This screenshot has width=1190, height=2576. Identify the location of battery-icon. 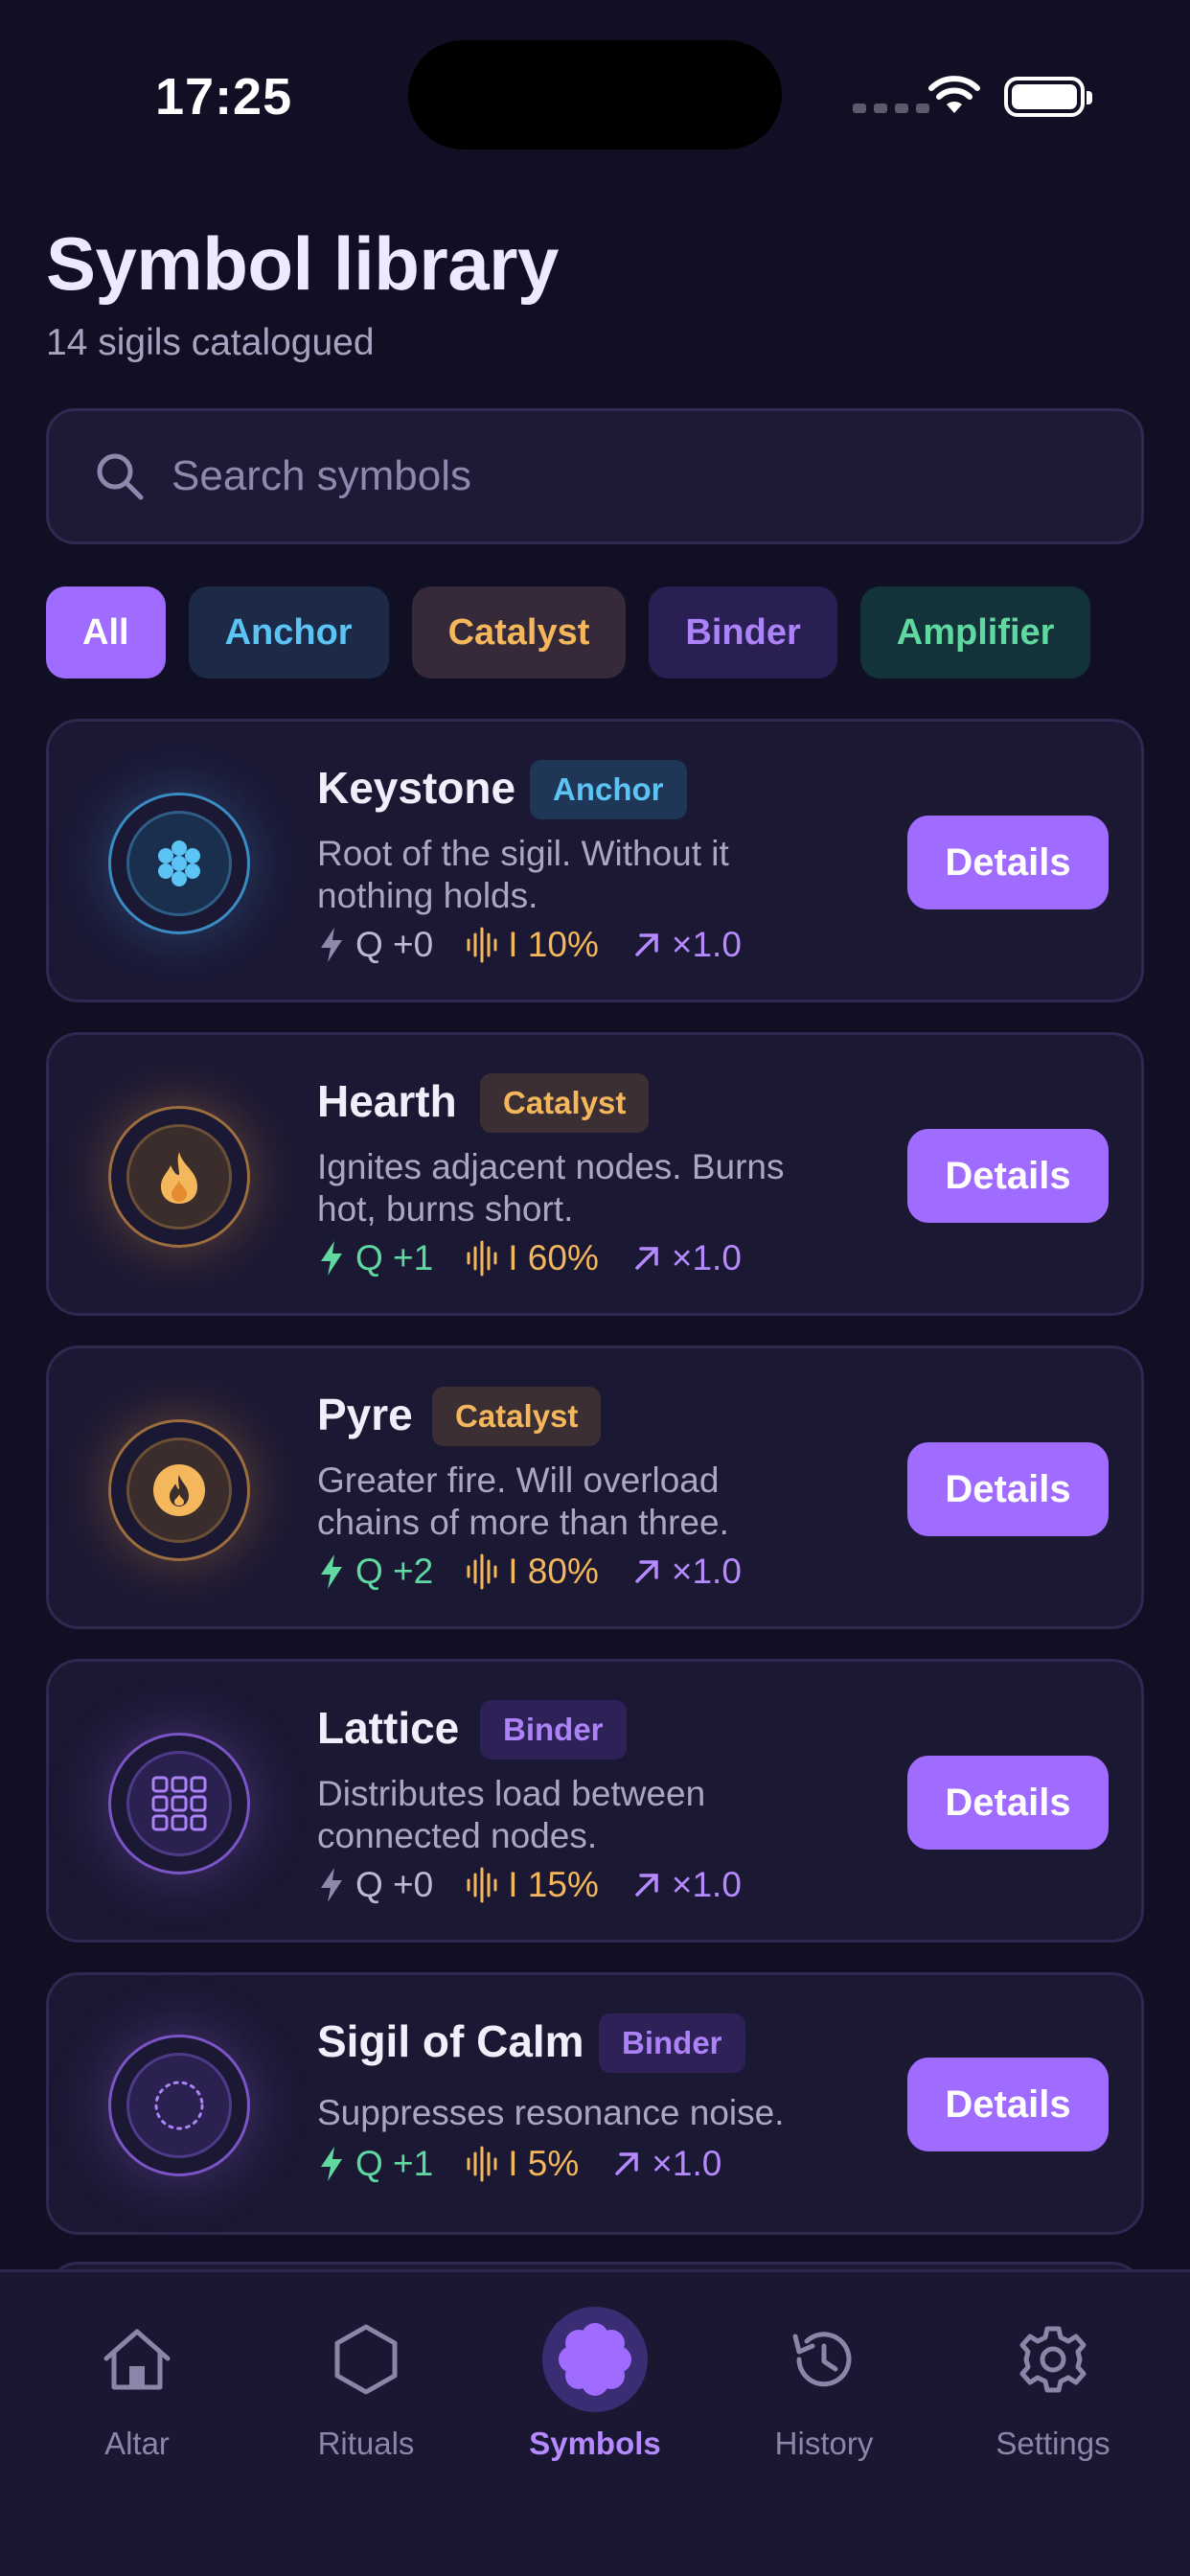
(1048, 97).